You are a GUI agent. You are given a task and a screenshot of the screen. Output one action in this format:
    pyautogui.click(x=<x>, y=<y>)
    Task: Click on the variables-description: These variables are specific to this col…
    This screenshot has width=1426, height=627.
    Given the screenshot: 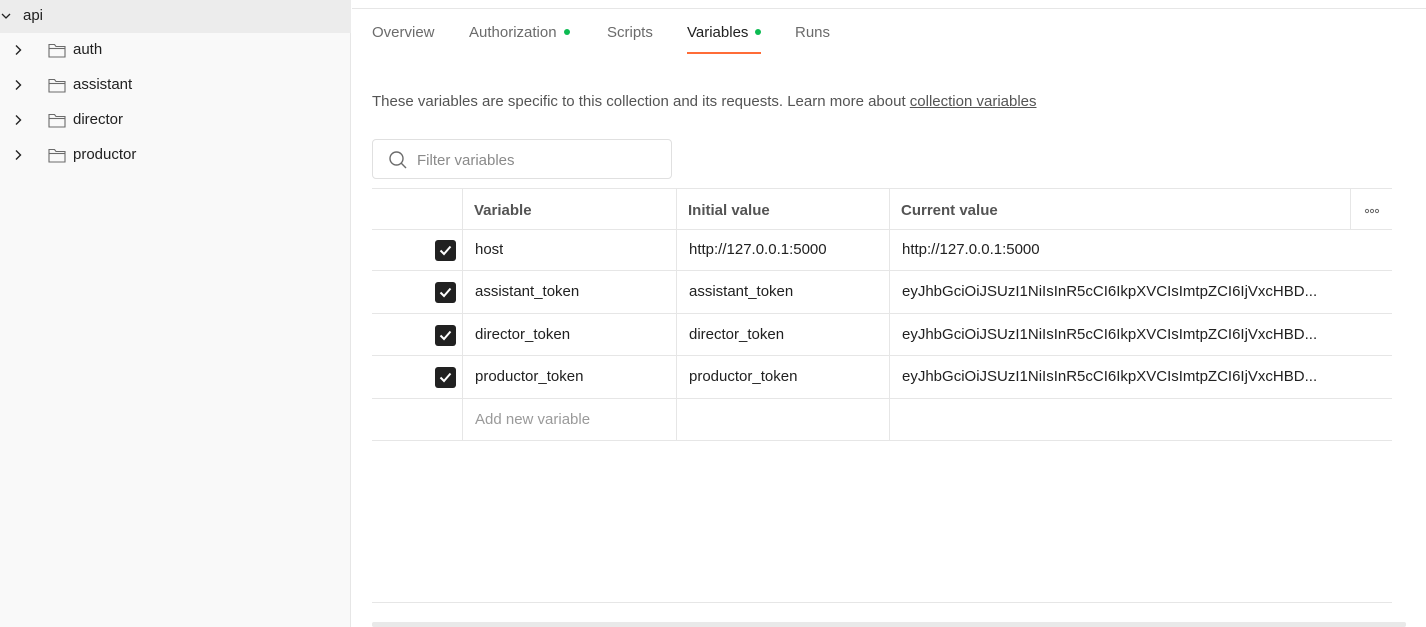 What is the action you would take?
    pyautogui.click(x=704, y=101)
    